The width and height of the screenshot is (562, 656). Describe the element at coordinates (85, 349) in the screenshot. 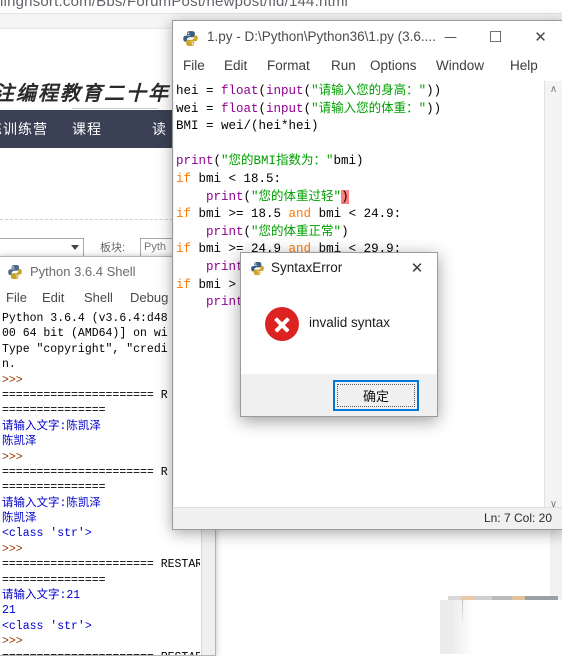

I see `shell-line: Type "copyright", "credi` at that location.